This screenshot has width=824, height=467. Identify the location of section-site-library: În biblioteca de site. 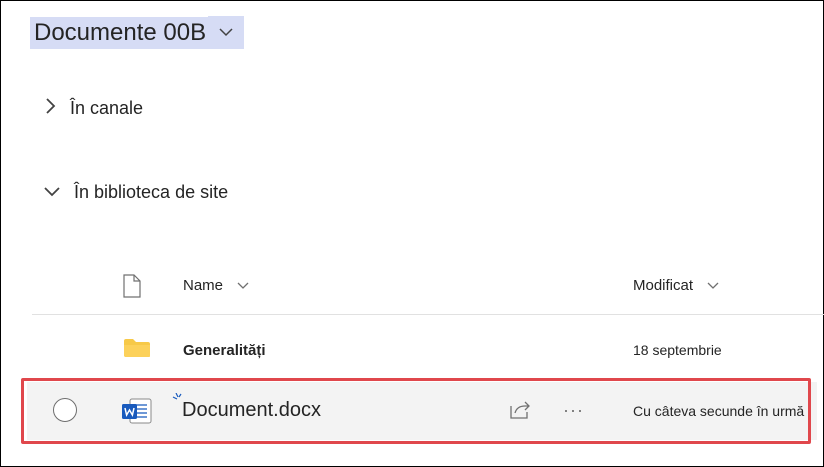
(136, 192).